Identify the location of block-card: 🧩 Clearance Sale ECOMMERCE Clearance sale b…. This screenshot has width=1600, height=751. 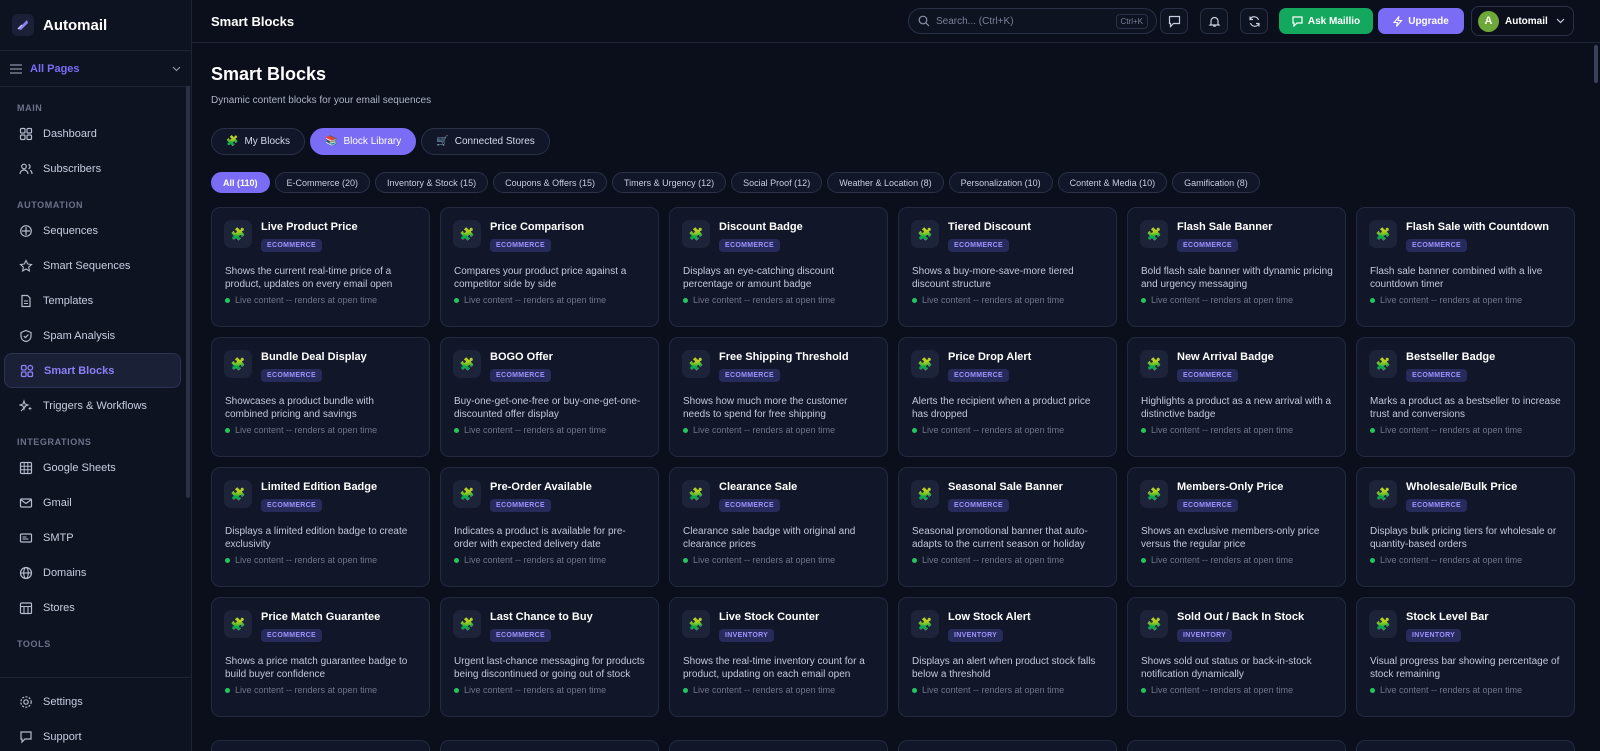
(778, 527).